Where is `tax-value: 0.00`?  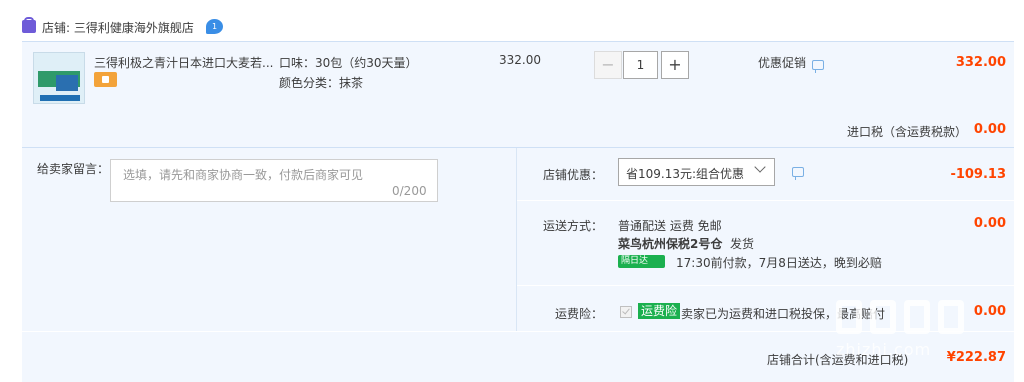
tax-value: 0.00 is located at coordinates (989, 129).